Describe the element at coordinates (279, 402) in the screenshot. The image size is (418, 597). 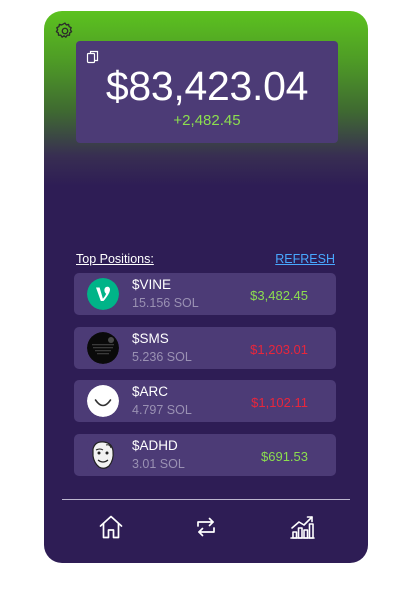
I see `token-value: $1,102.11` at that location.